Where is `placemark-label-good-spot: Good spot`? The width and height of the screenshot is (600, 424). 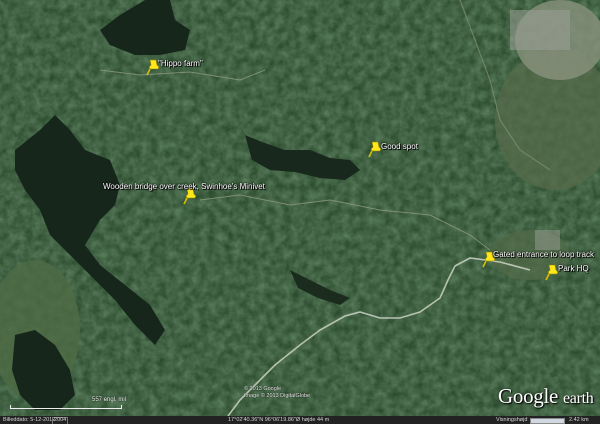
placemark-label-good-spot: Good spot is located at coordinates (399, 147).